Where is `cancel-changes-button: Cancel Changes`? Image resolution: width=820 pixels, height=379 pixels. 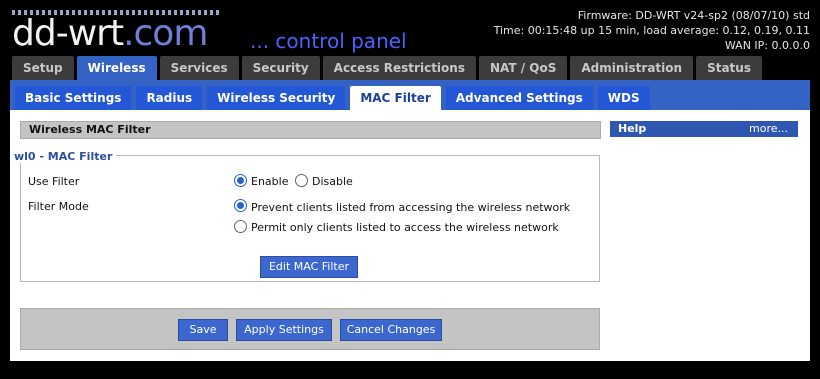
cancel-changes-button: Cancel Changes is located at coordinates (391, 330).